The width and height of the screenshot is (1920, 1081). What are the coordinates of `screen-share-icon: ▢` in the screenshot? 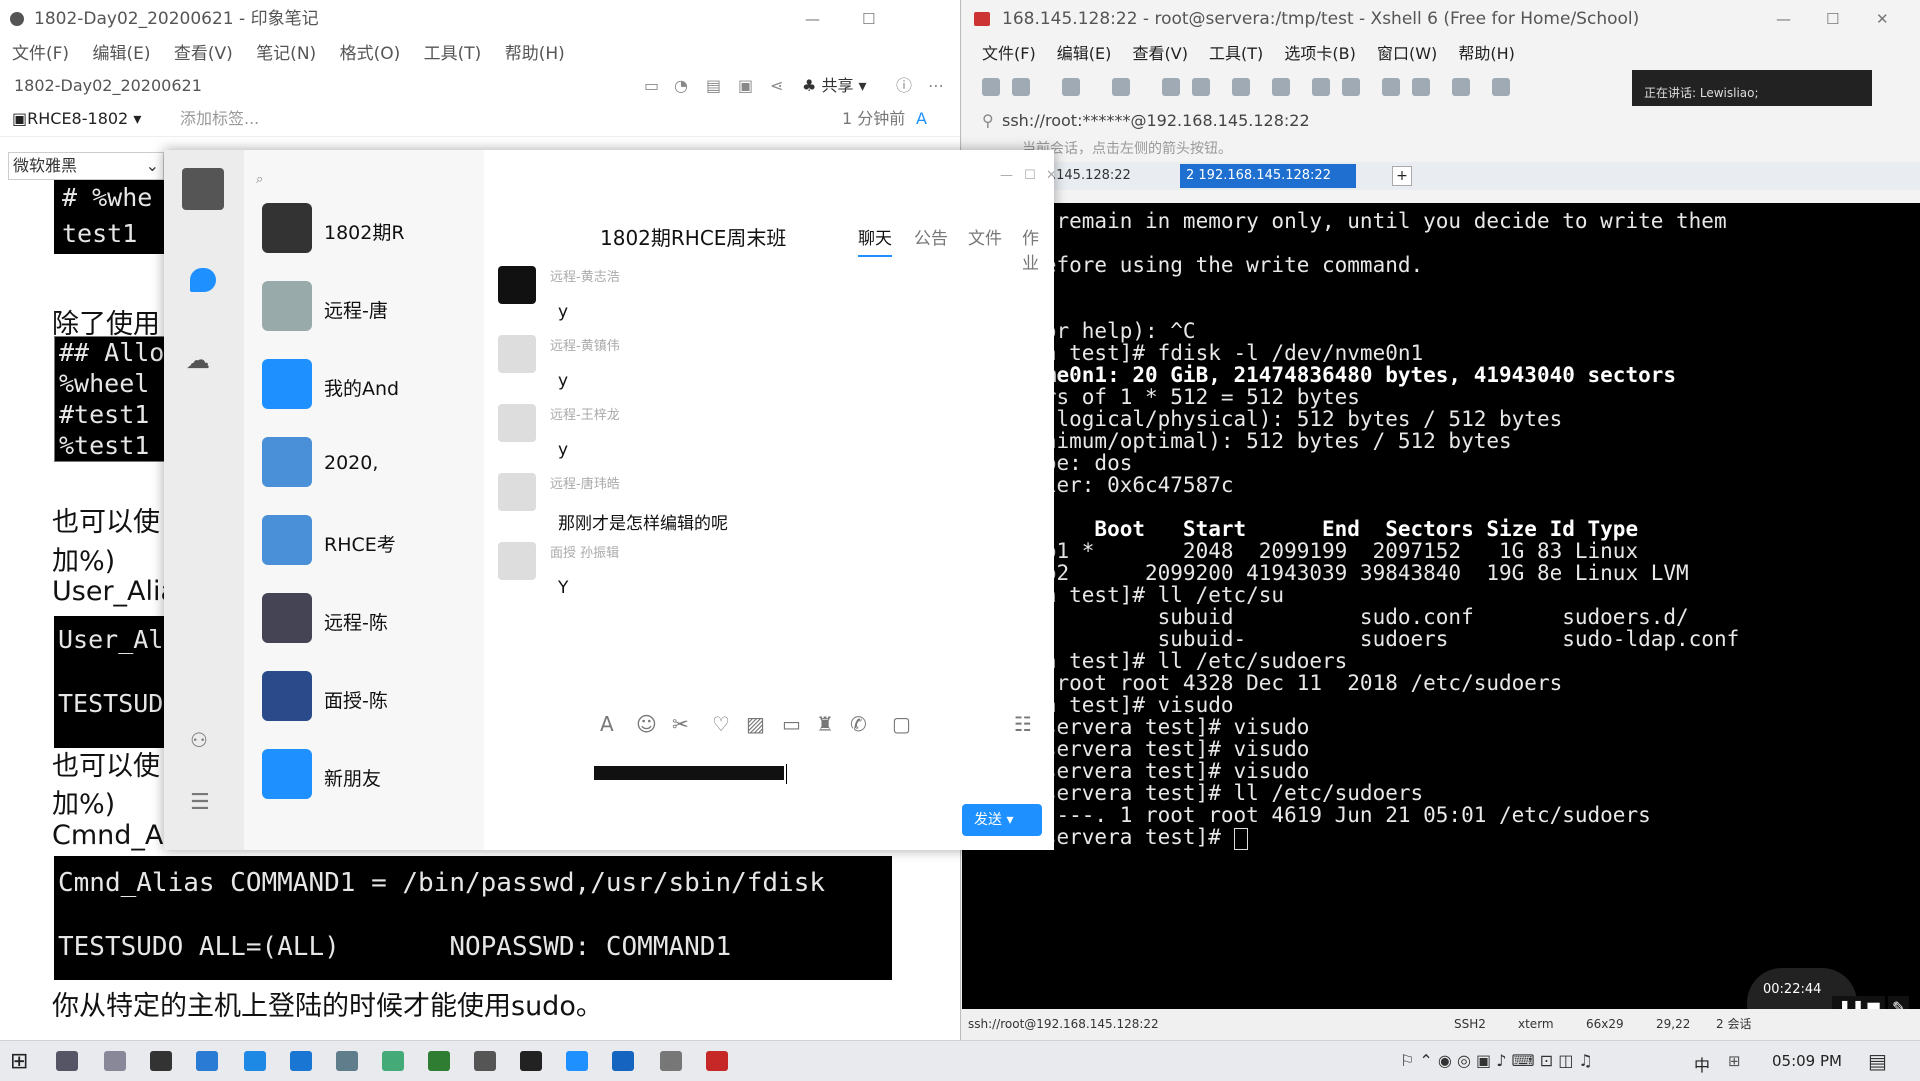 It's located at (901, 724).